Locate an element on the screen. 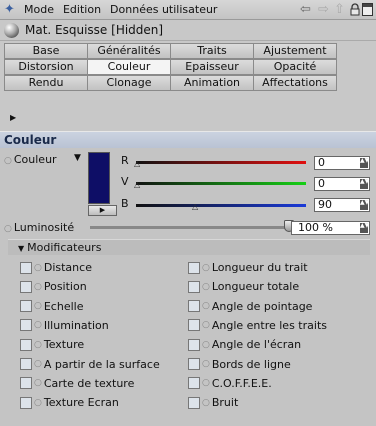  tab-couleur: Couleur is located at coordinates (129, 67).